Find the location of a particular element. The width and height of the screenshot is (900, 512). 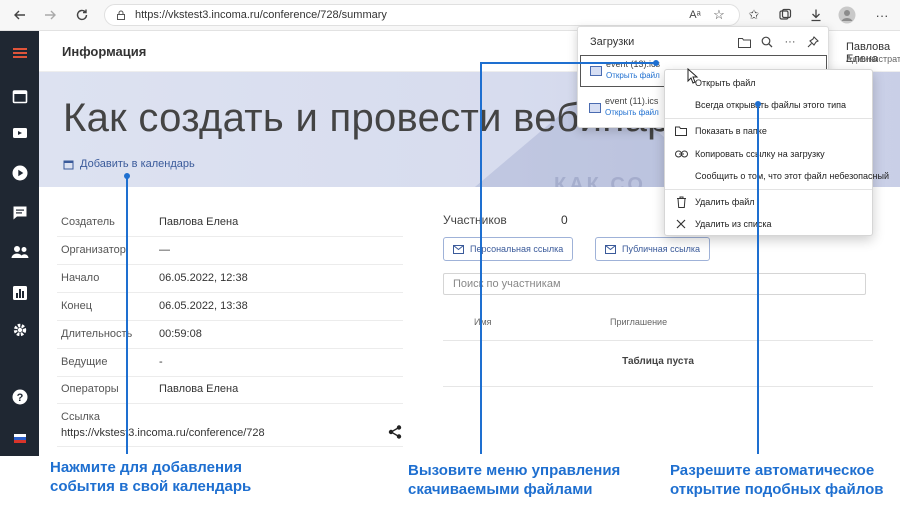

more-dots-icon: ··· is located at coordinates (882, 15).